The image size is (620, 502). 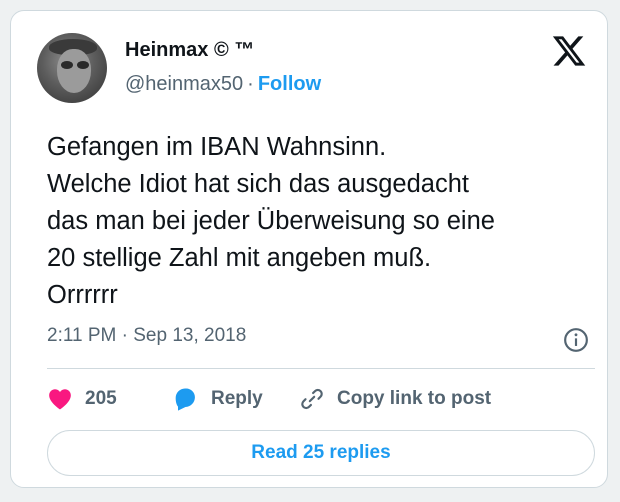 I want to click on tweet-date: Sep 13, 2018, so click(x=190, y=335).